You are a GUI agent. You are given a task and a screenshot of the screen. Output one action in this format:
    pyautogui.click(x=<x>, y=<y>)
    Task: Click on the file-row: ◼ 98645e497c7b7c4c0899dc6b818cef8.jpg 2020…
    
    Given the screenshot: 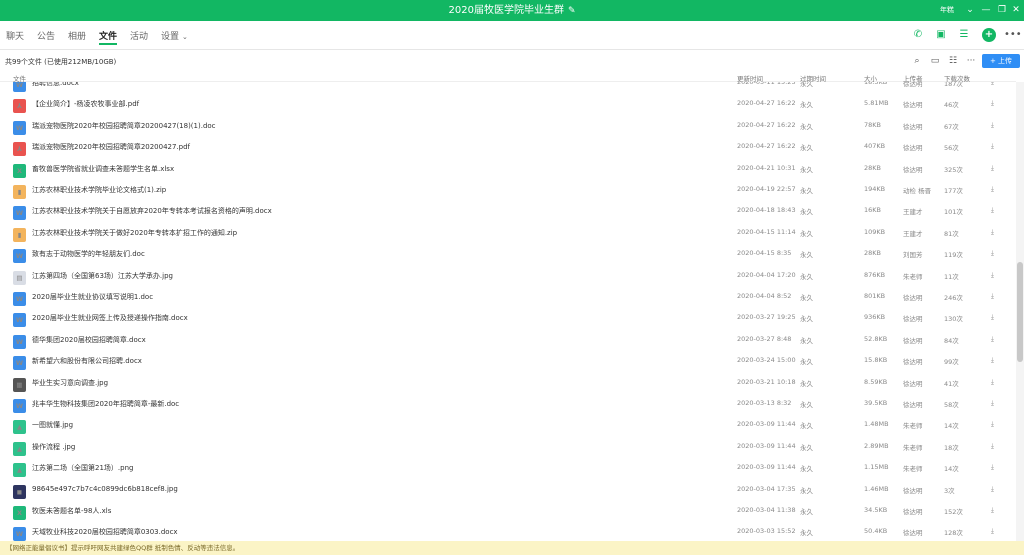 What is the action you would take?
    pyautogui.click(x=508, y=489)
    